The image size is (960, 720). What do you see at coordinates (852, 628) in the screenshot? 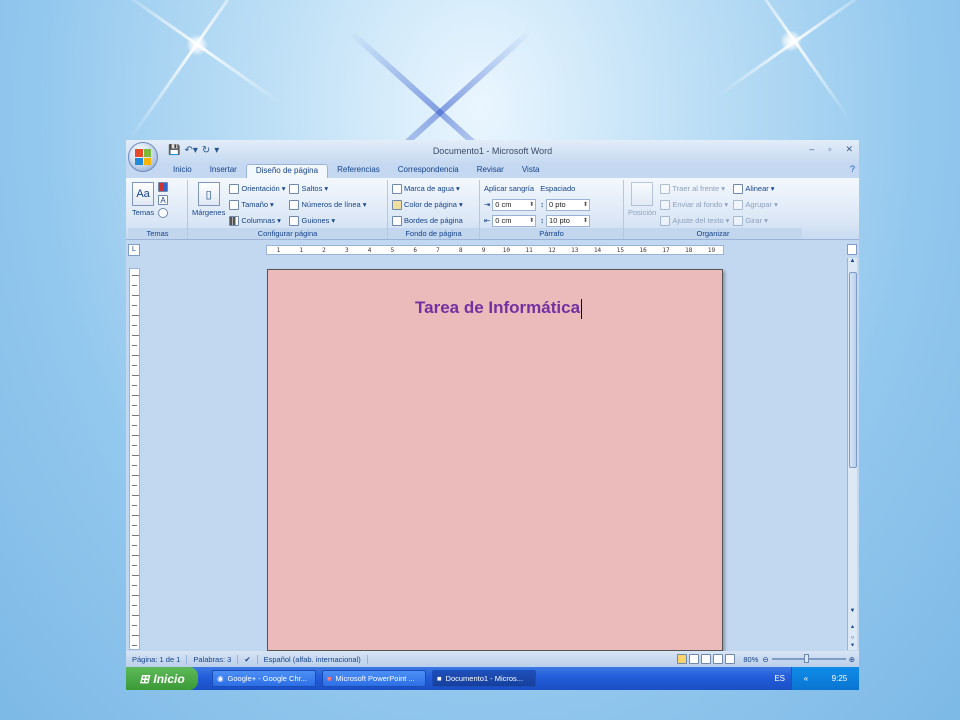
I see `prev-page-icon: ⯅` at bounding box center [852, 628].